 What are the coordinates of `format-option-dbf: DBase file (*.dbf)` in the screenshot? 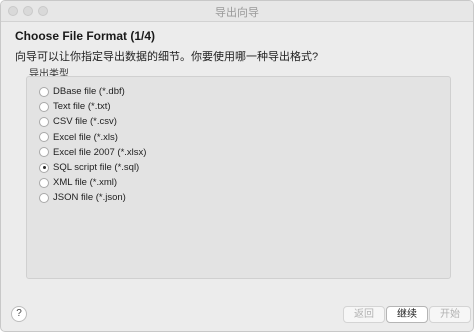 It's located at (92, 91).